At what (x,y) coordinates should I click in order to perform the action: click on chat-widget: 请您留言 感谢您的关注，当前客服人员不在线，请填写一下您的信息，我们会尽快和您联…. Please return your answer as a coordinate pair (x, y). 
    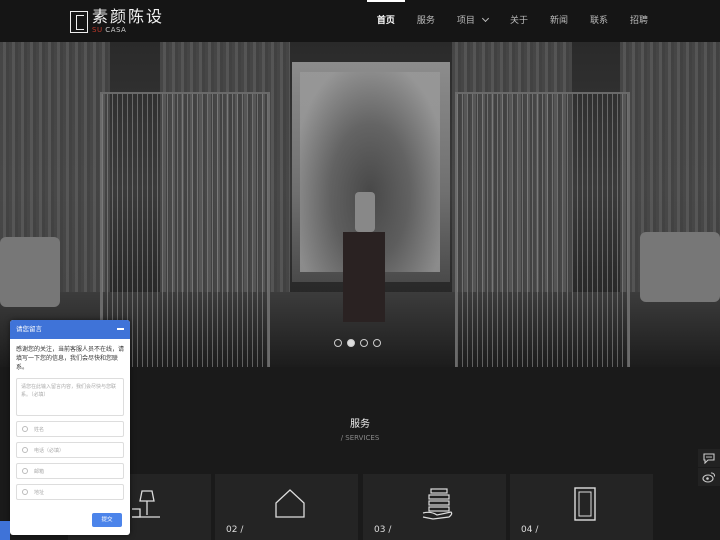
    Looking at the image, I should click on (70, 427).